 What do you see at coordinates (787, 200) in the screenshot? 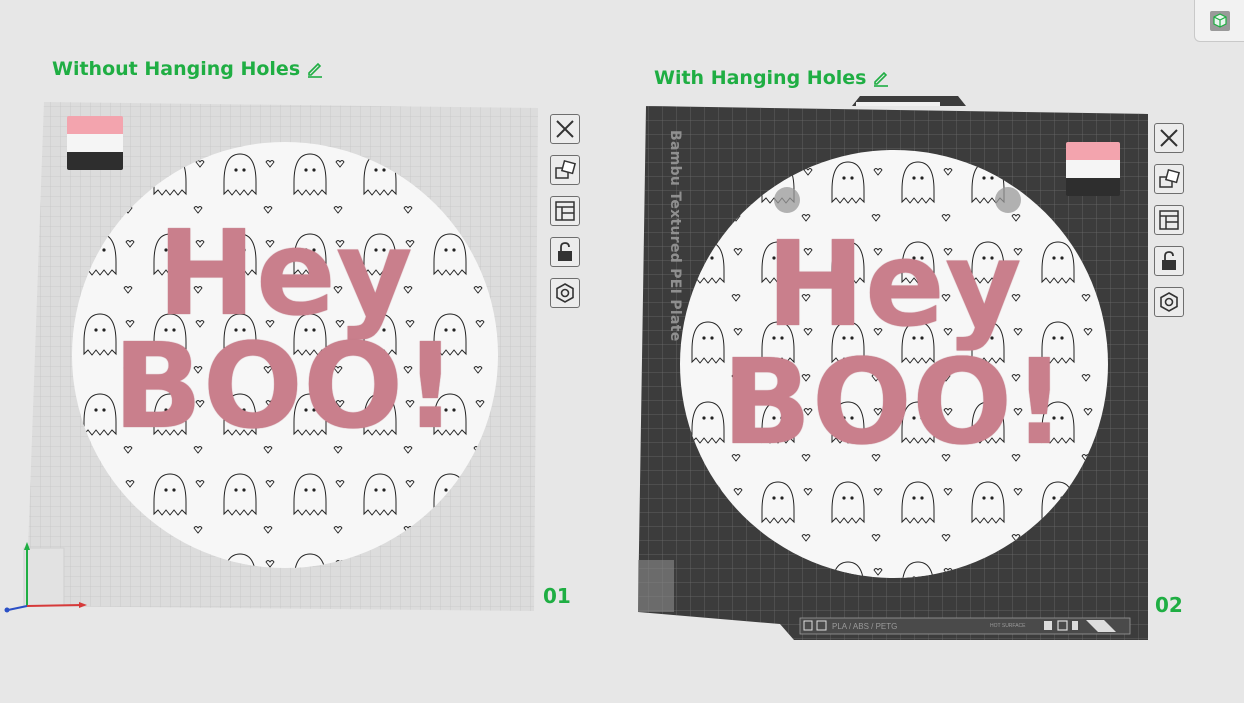
I see `hanging-hole-left` at bounding box center [787, 200].